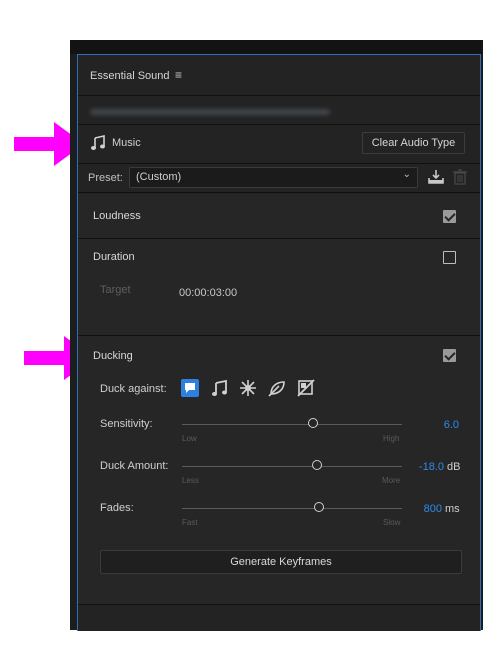 The image size is (503, 668). Describe the element at coordinates (105, 178) in the screenshot. I see `preset-label: Preset:` at that location.